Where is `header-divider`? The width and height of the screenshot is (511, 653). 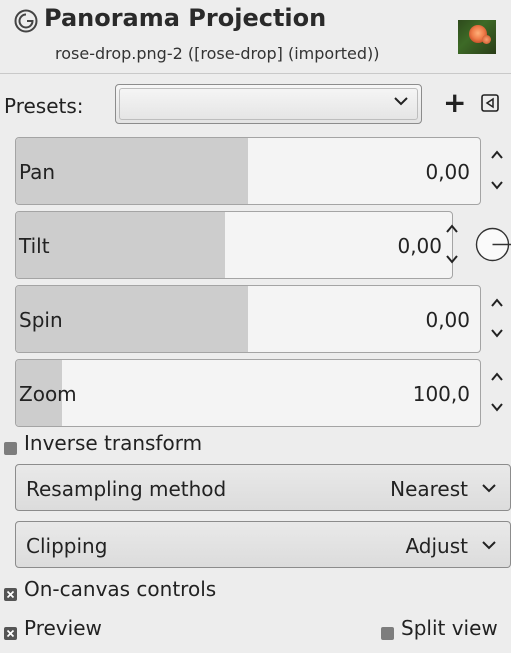 header-divider is located at coordinates (255, 73).